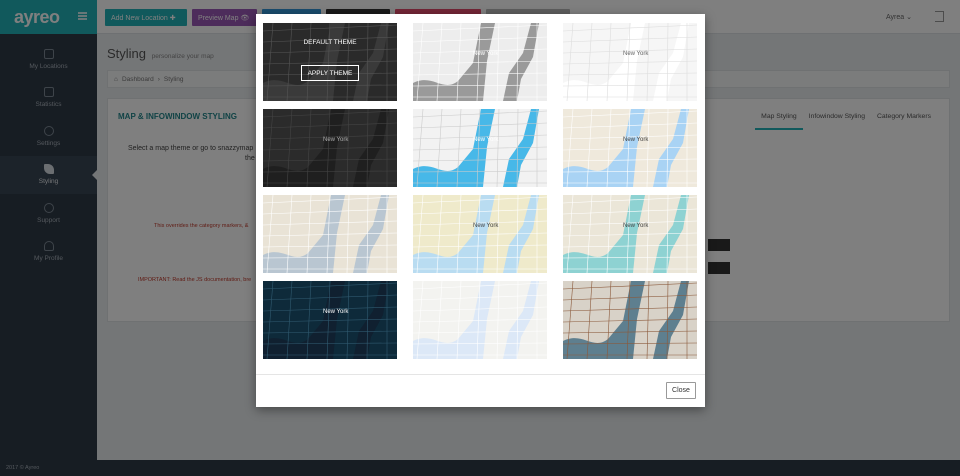 The width and height of the screenshot is (960, 476). What do you see at coordinates (480, 374) in the screenshot?
I see `modal-divider` at bounding box center [480, 374].